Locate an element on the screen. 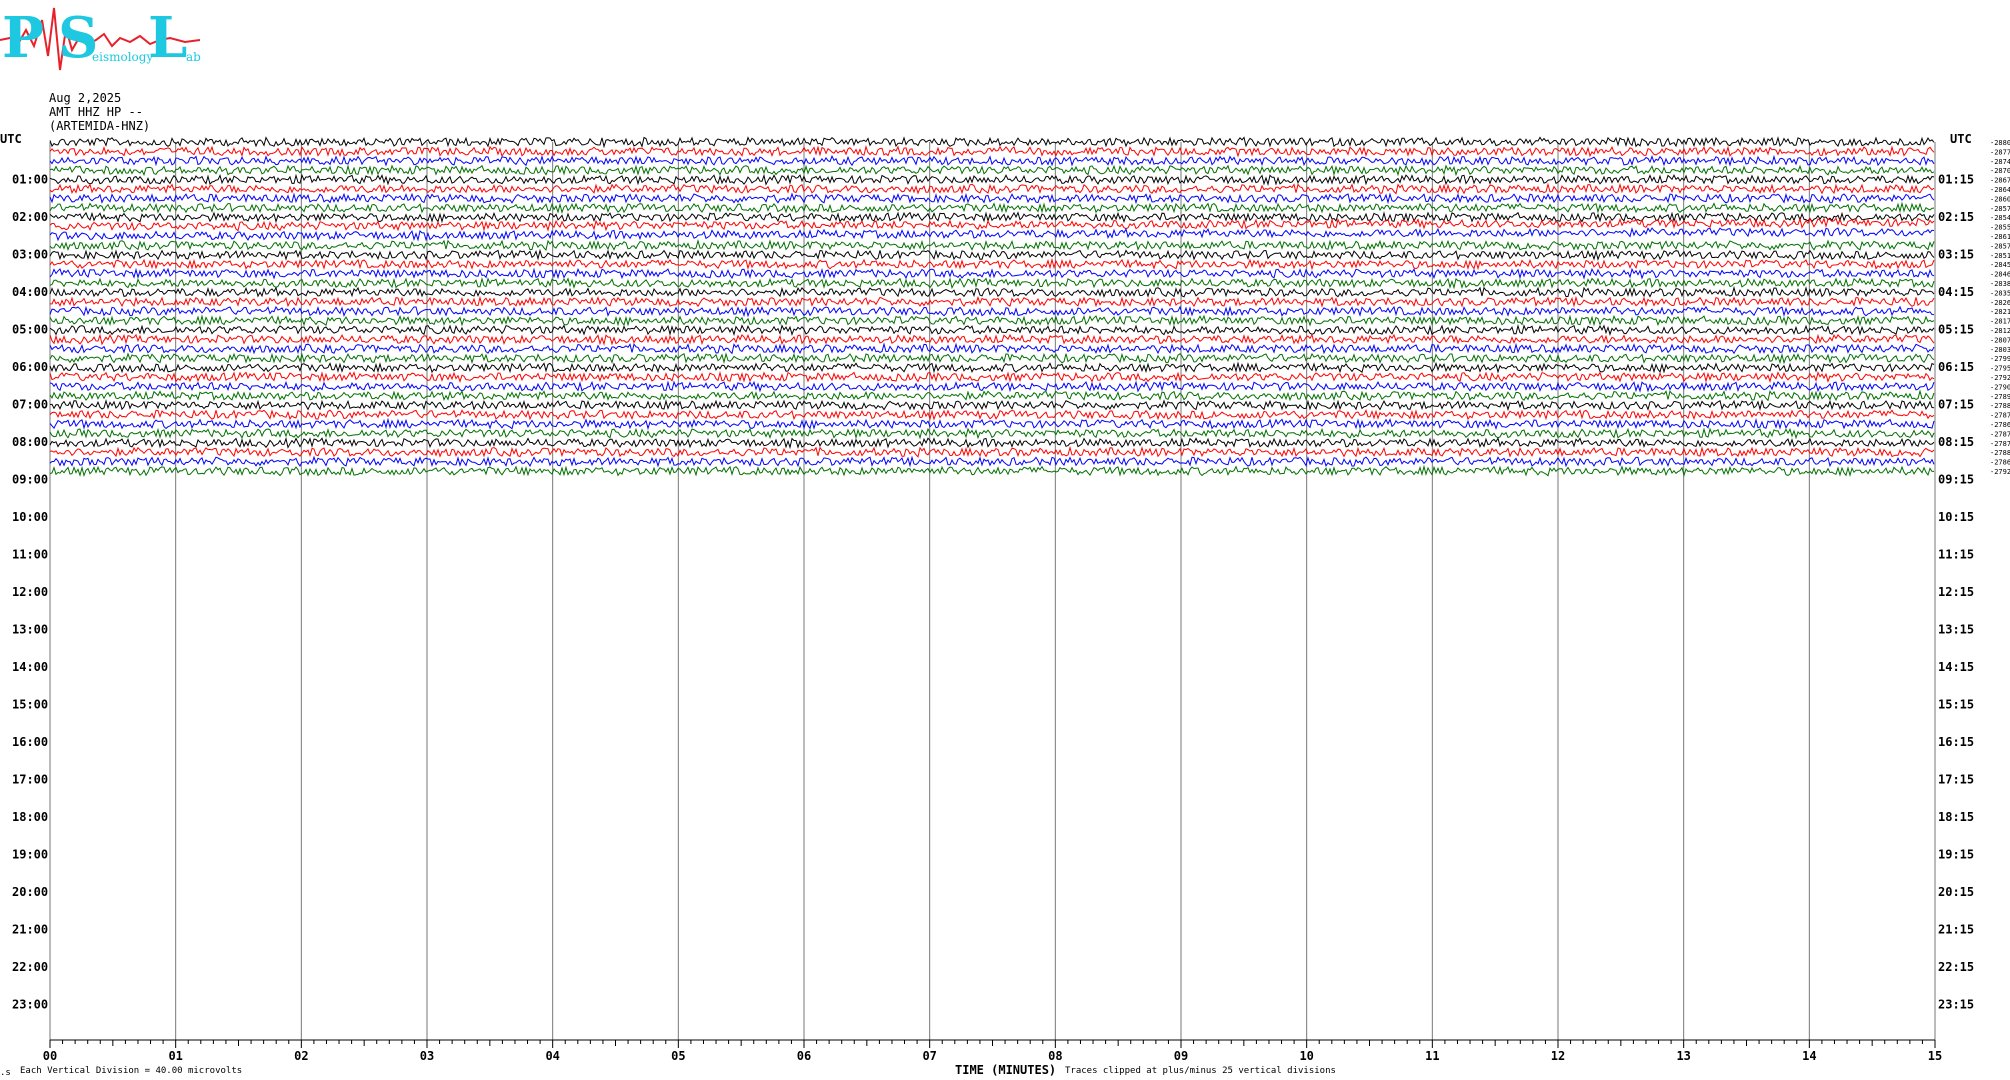 The height and width of the screenshot is (1080, 2010). trace-offset-label: -28353 is located at coordinates (2000, 293).